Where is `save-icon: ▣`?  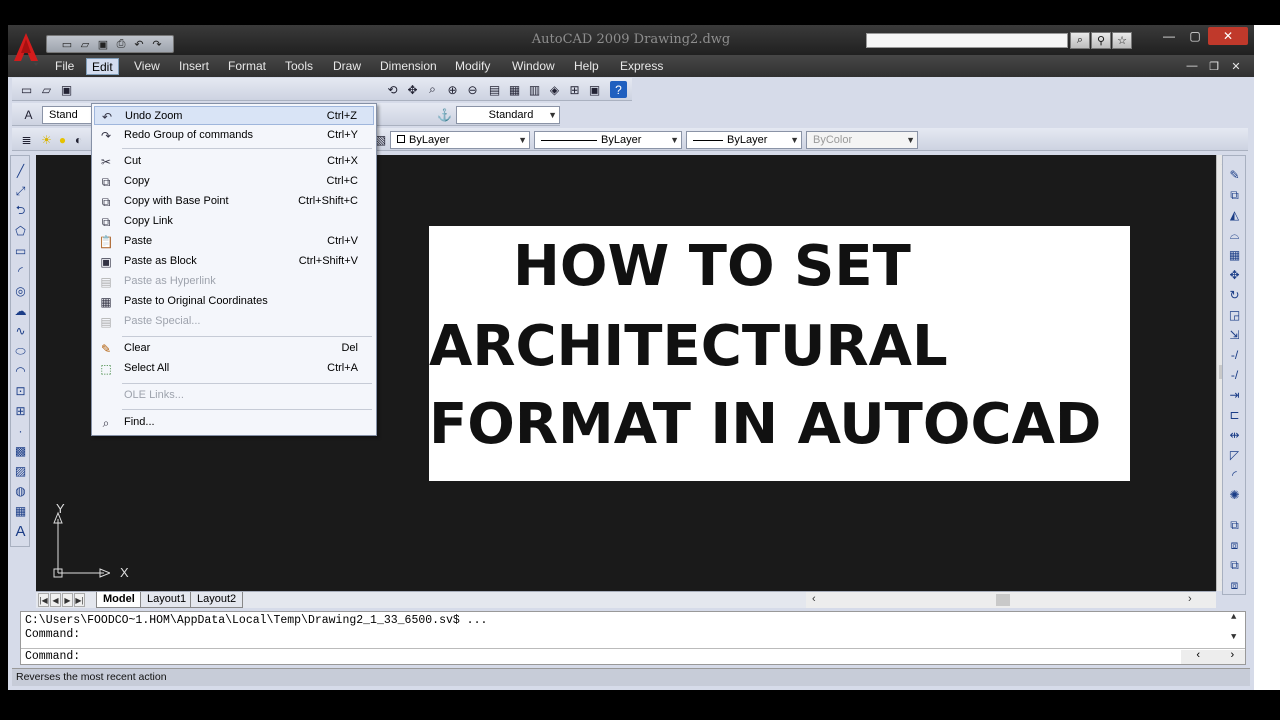
save-icon: ▣ is located at coordinates (66, 89).